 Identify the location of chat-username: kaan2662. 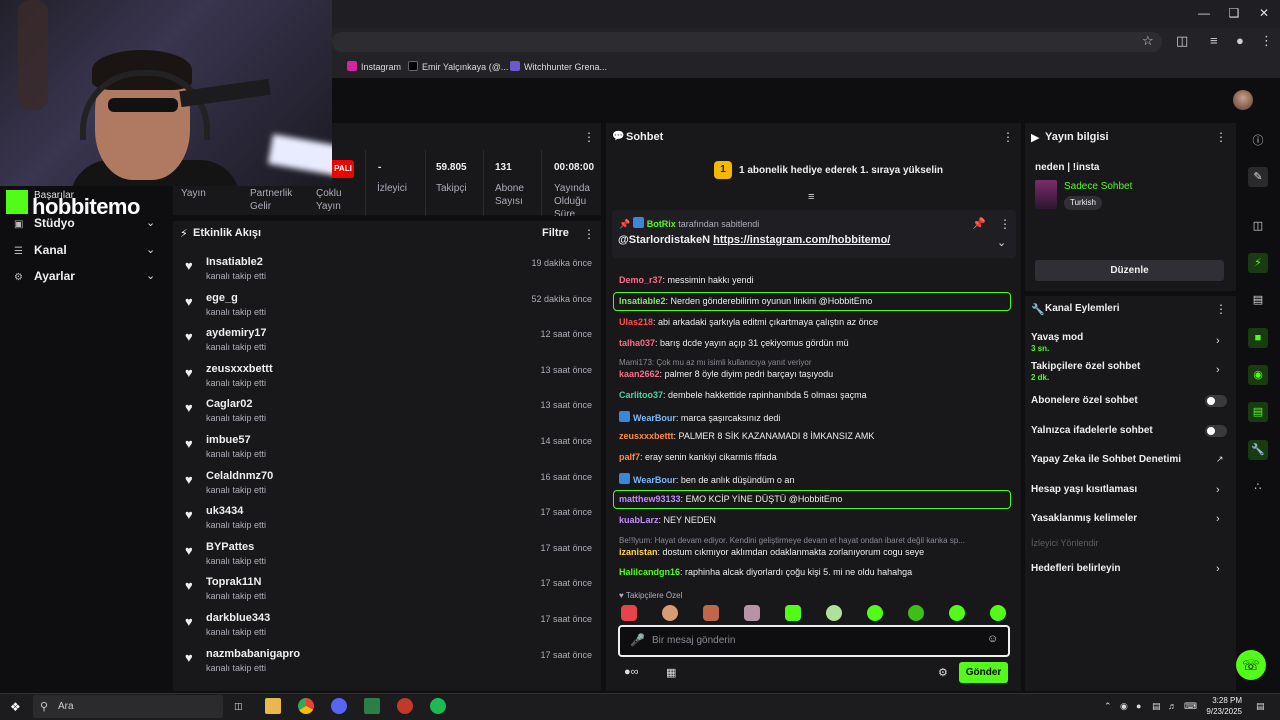
(639, 374).